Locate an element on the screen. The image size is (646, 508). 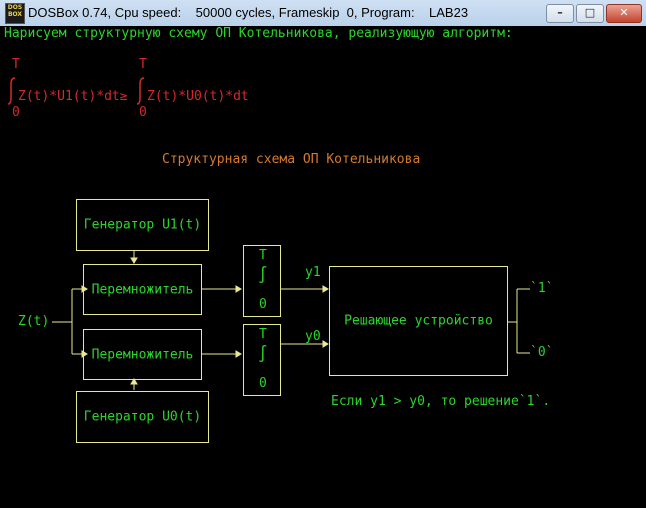
multiplier-bottom-block: Перемножитель is located at coordinates (142, 354).